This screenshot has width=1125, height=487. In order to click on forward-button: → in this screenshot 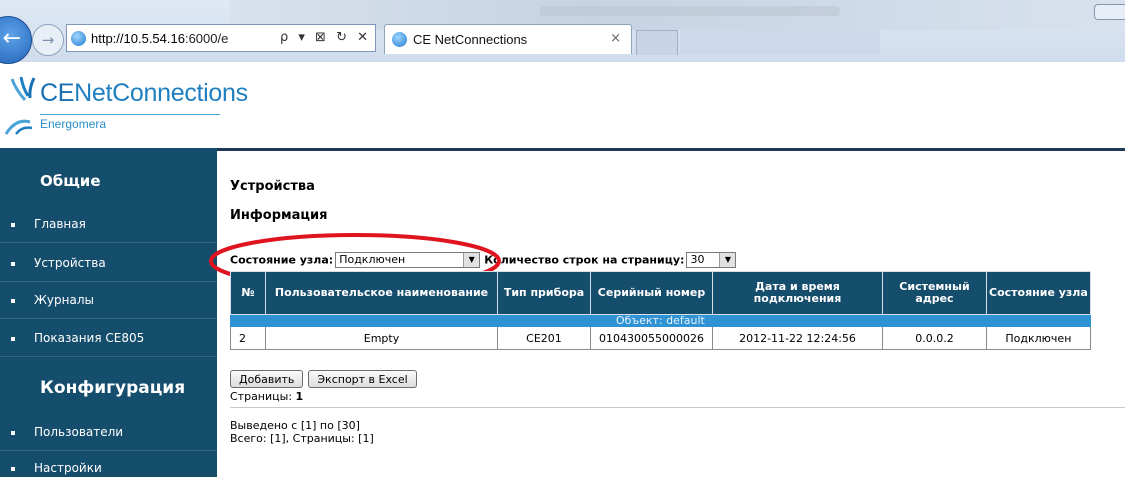, I will do `click(48, 40)`.